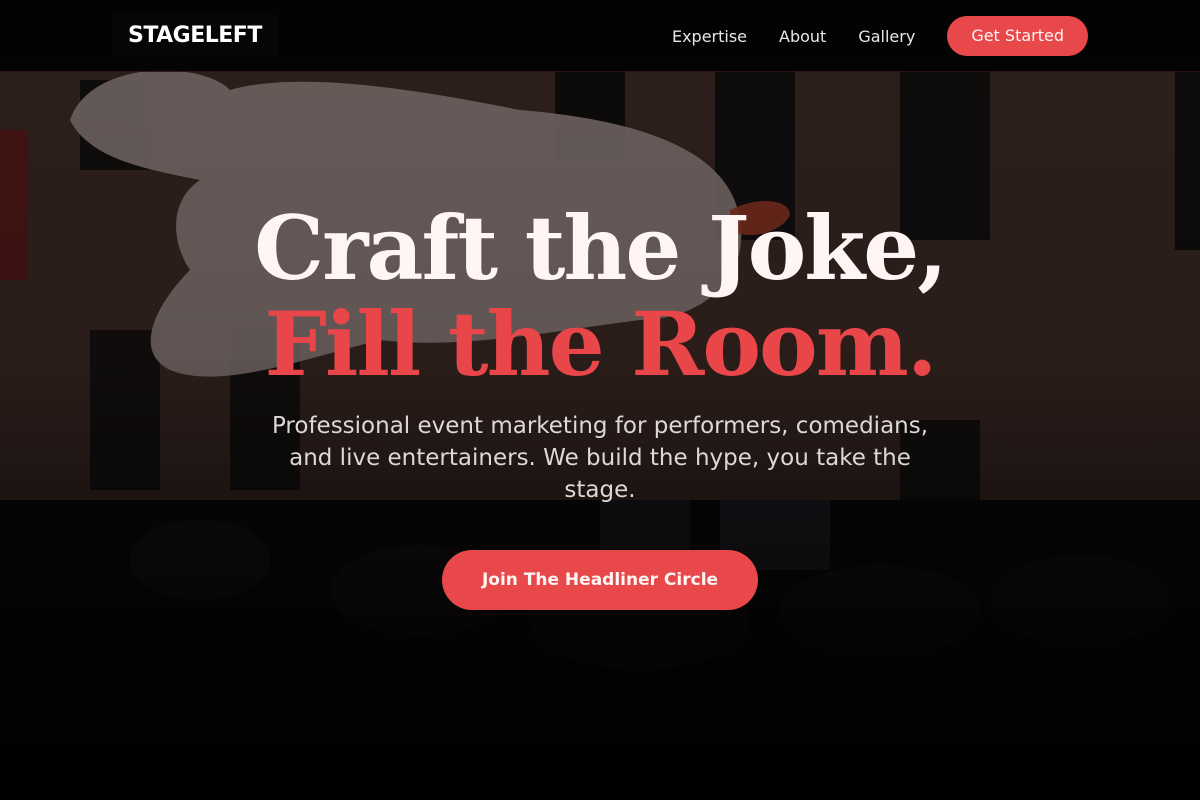 The height and width of the screenshot is (800, 1200). I want to click on headline-line-primary: Craft the Joke,, so click(601, 248).